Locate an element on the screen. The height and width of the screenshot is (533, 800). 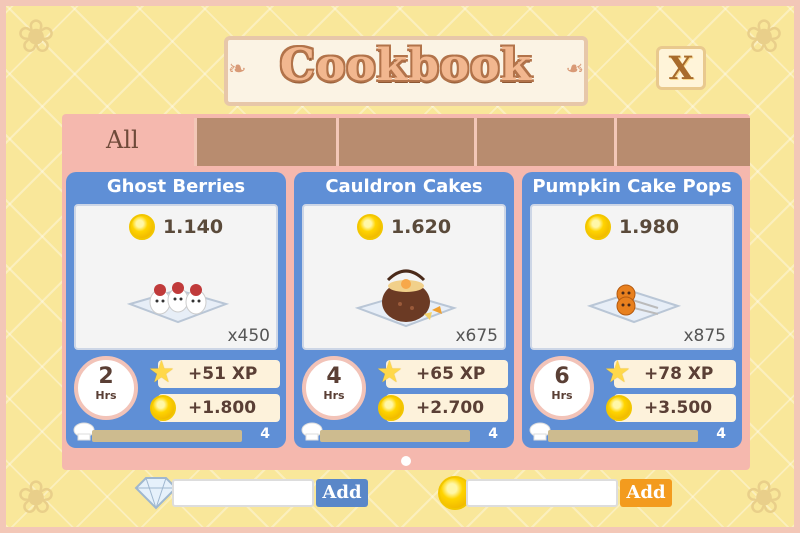
coin-reward-value: +2.700 is located at coordinates (450, 408).